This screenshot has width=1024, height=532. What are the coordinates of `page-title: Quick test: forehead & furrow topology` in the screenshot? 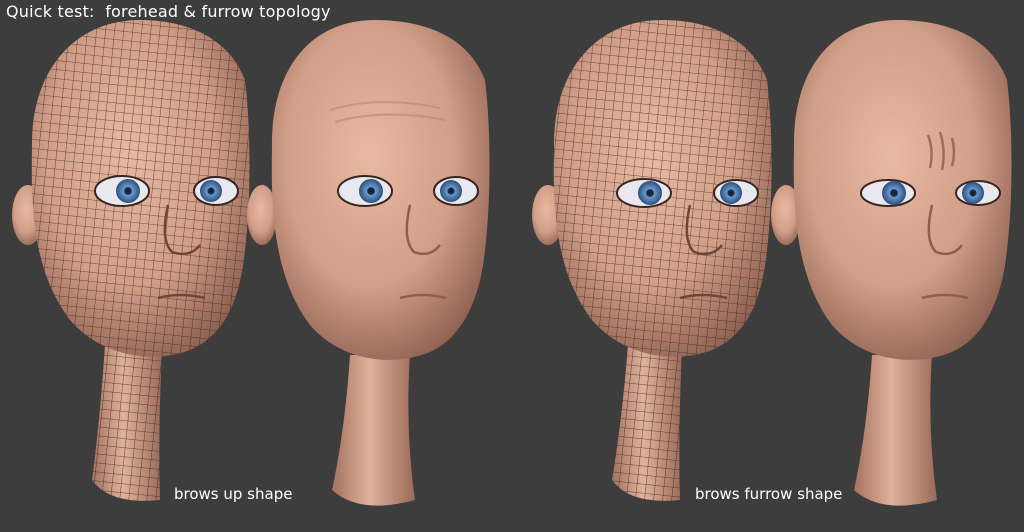 It's located at (168, 11).